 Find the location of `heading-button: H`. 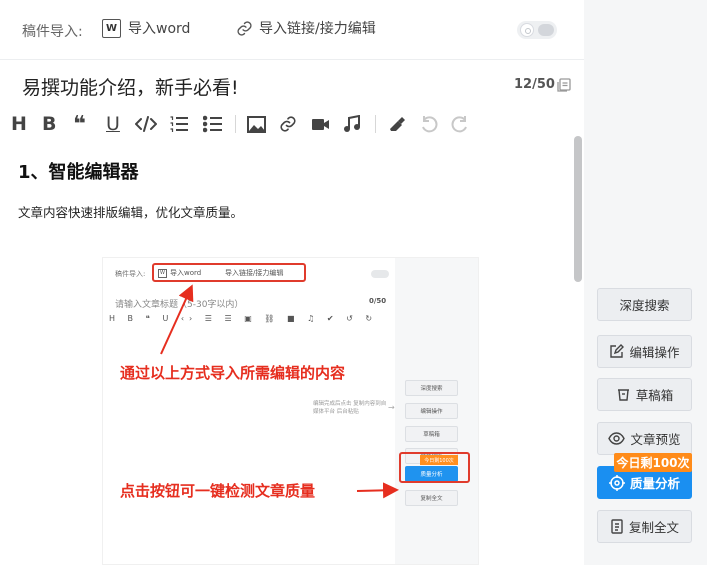

heading-button: H is located at coordinates (19, 124).